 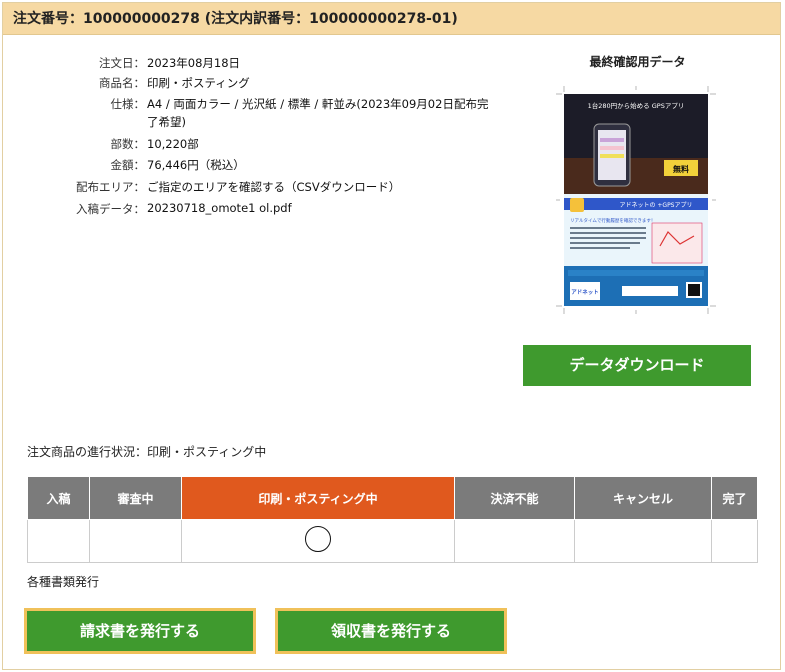 What do you see at coordinates (681, 169) in the screenshot?
I see `flyer-badge: 無料` at bounding box center [681, 169].